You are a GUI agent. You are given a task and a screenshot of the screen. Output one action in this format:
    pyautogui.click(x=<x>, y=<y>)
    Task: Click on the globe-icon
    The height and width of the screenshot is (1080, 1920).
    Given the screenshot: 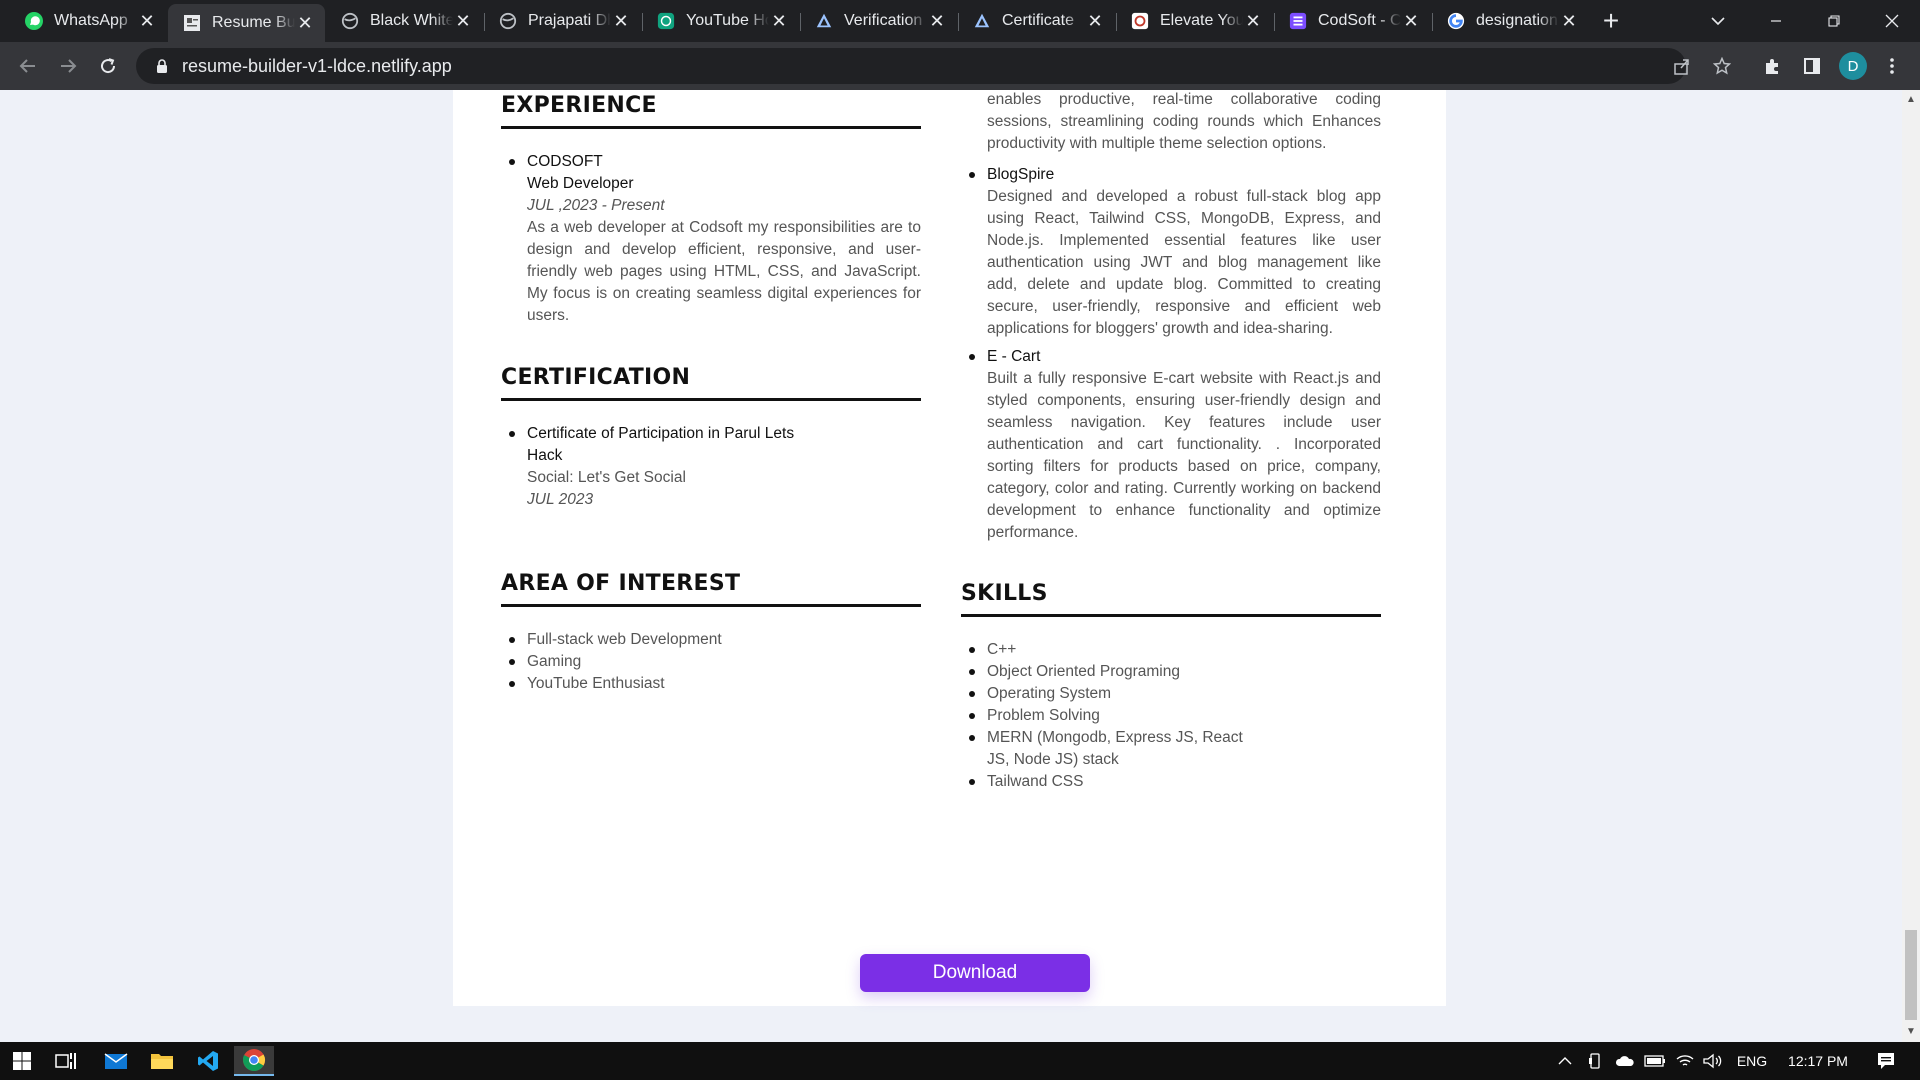 What is the action you would take?
    pyautogui.click(x=508, y=21)
    